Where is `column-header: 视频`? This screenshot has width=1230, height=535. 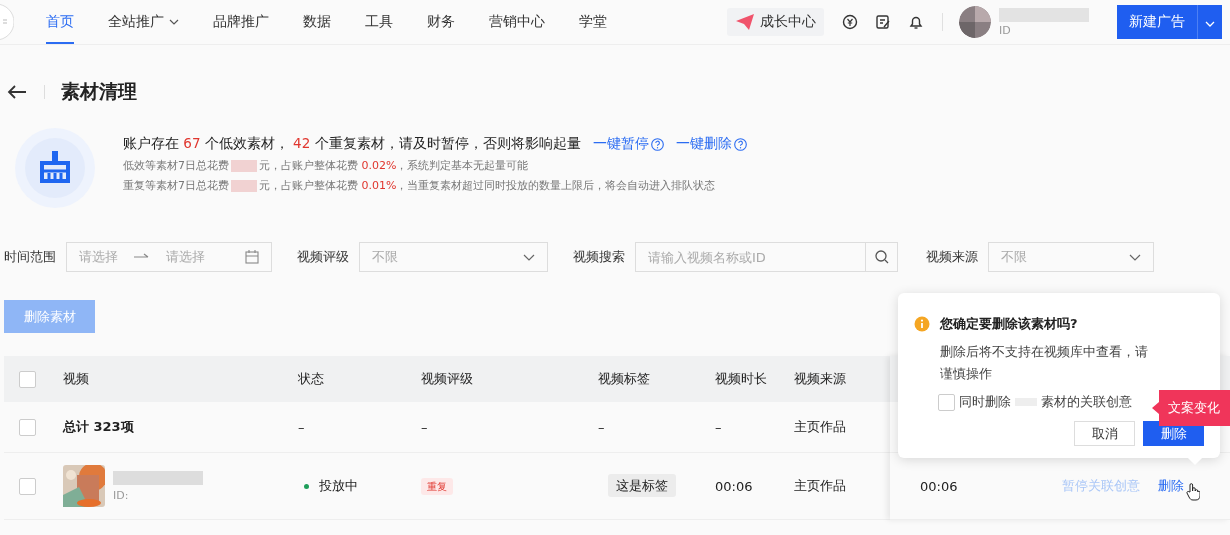
column-header: 视频 is located at coordinates (76, 379).